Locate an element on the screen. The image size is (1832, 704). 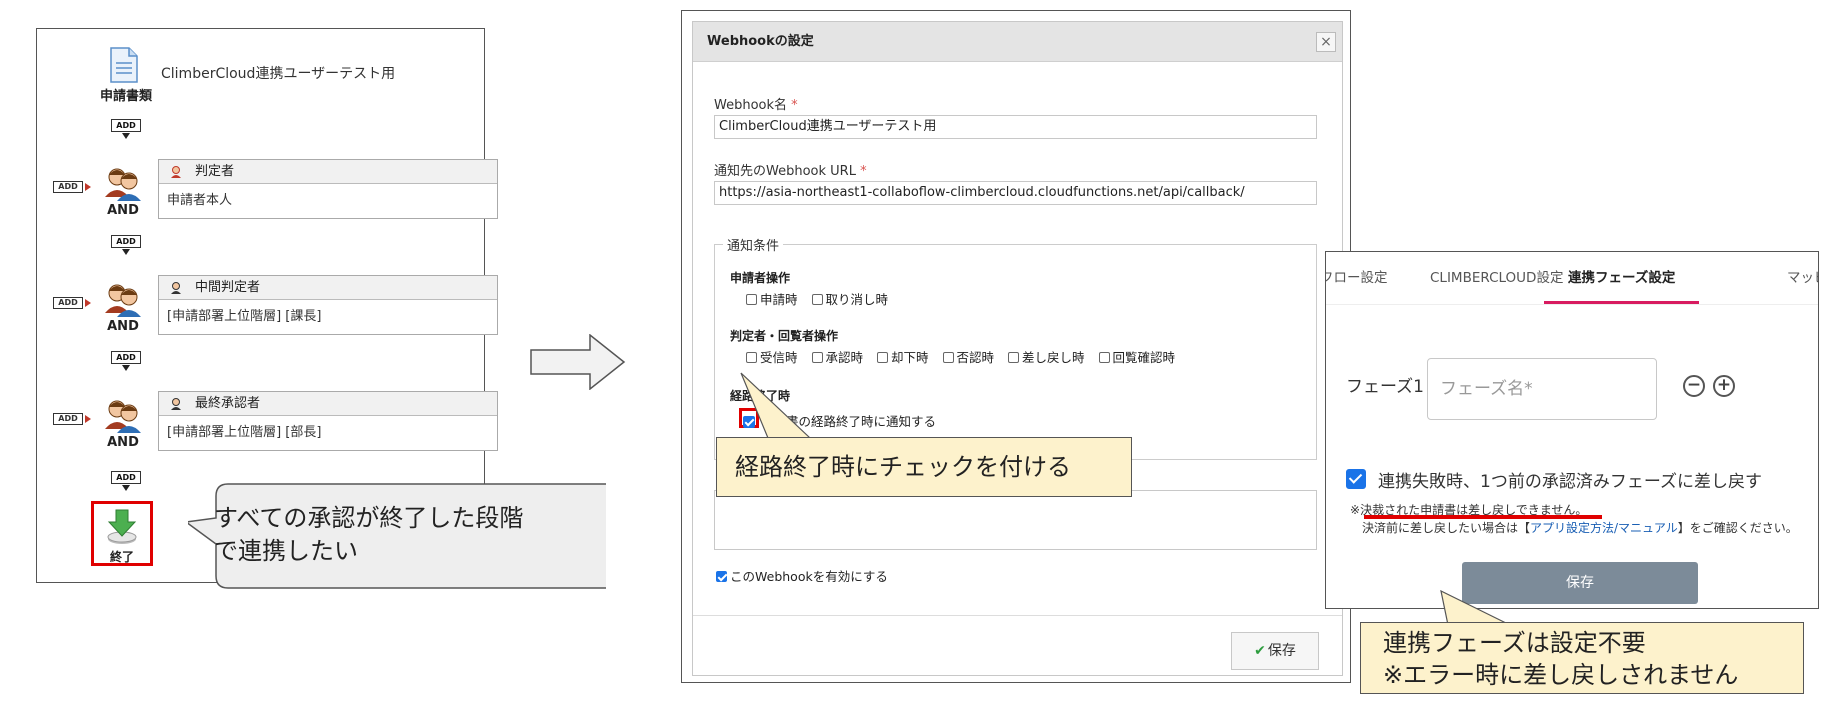
remove-phase-button: − is located at coordinates (1694, 386).